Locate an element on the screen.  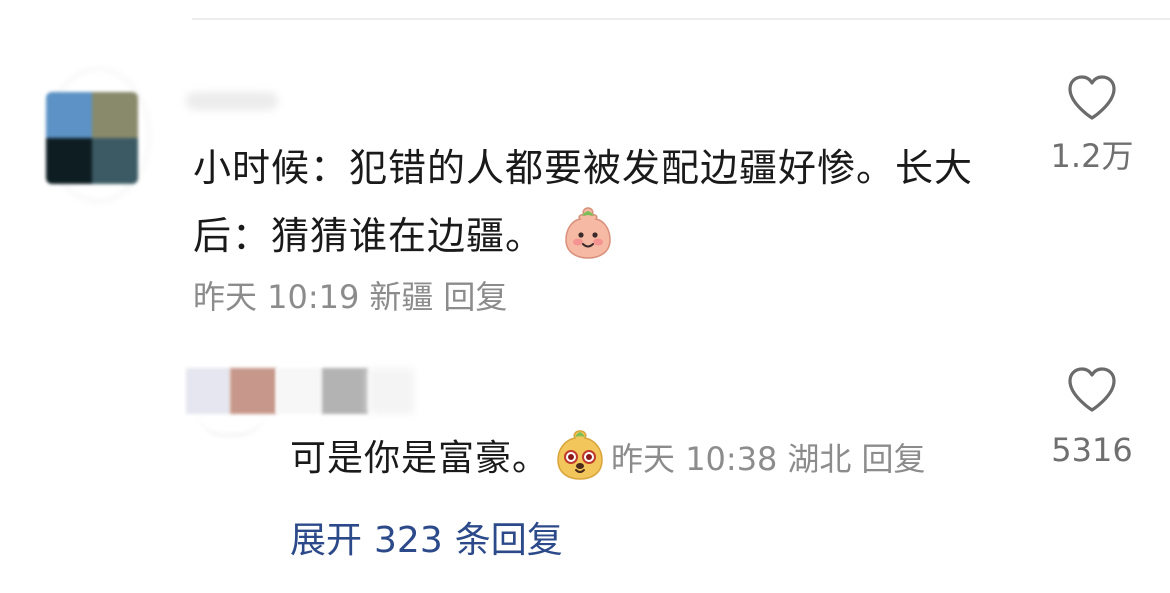
expand-prefix: 展开 is located at coordinates (326, 540).